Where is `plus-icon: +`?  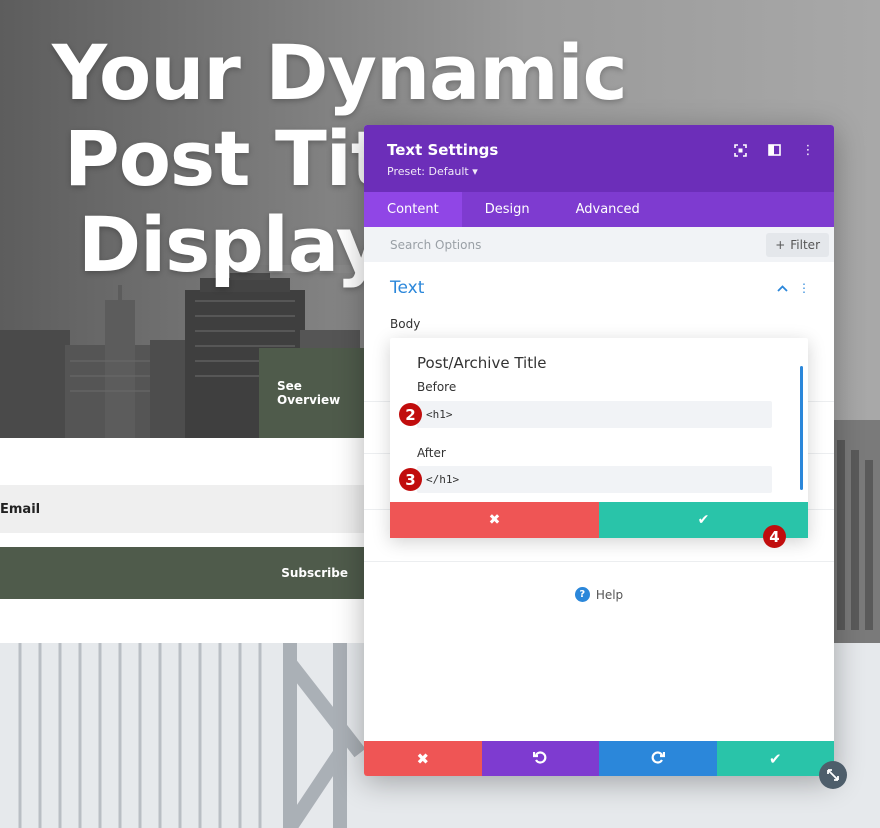 plus-icon: + is located at coordinates (780, 244).